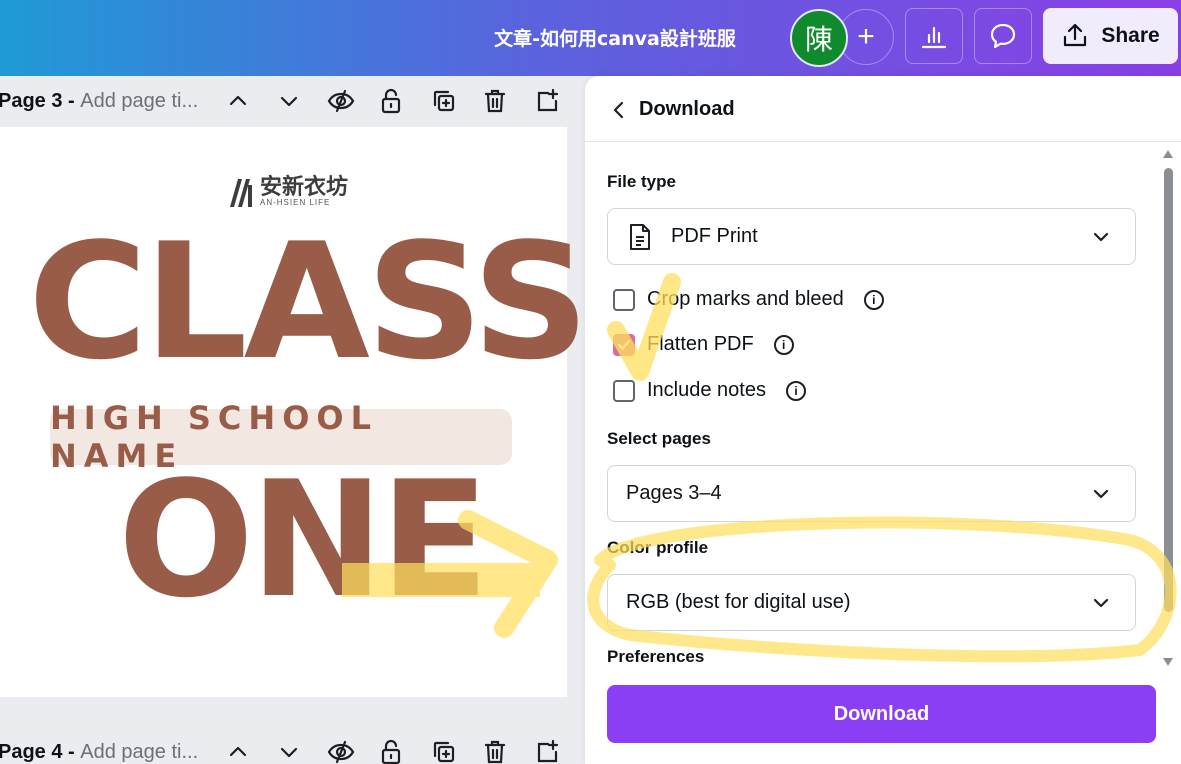 The image size is (1181, 764). Describe the element at coordinates (659, 438) in the screenshot. I see `select-pages-label: Select pages` at that location.